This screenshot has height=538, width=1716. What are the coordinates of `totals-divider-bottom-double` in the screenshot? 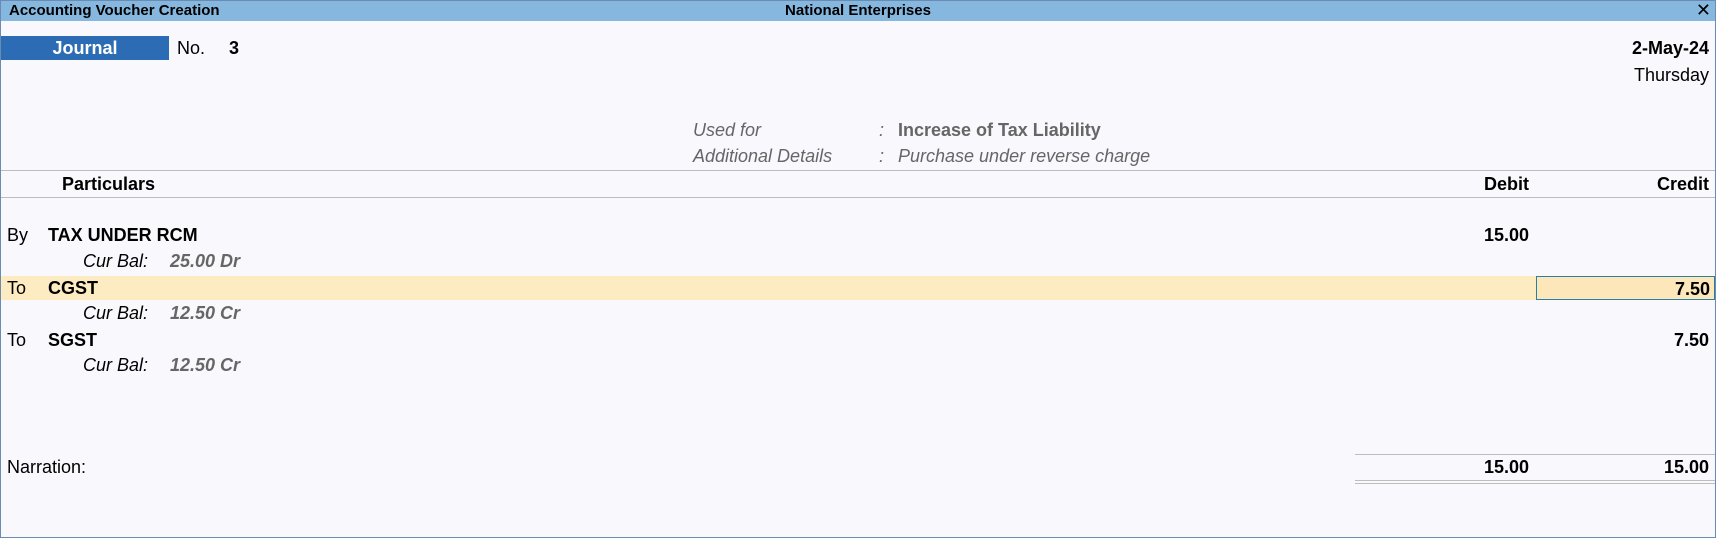 It's located at (1535, 483).